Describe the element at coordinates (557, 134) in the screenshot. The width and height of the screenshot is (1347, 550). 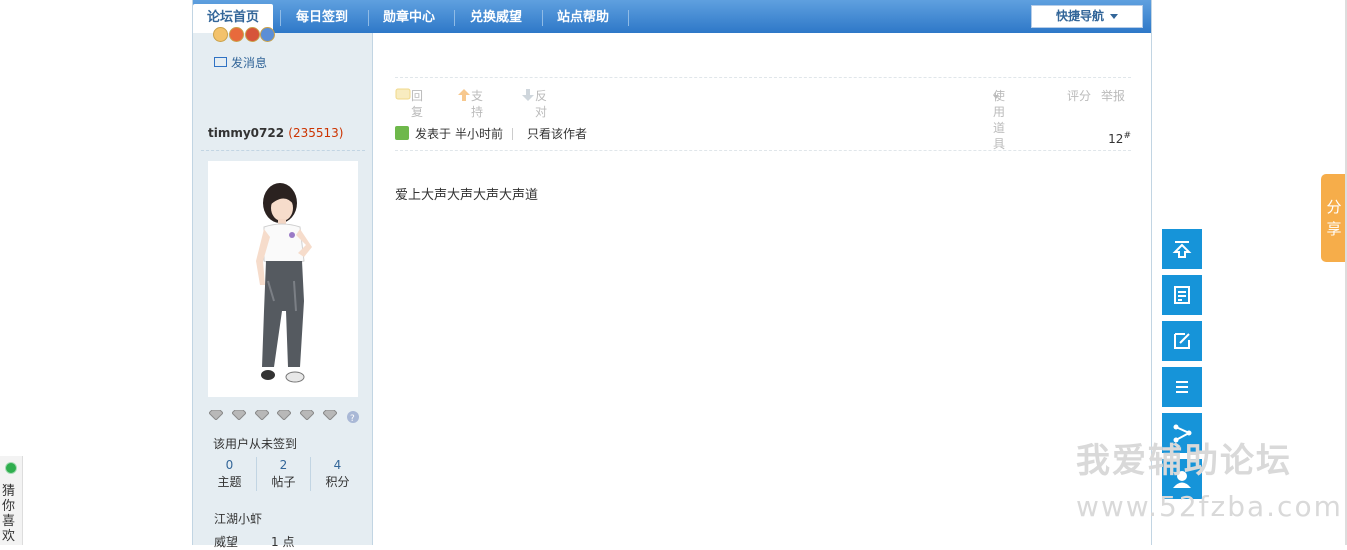
I see `only-author-link: 只看该作者` at that location.